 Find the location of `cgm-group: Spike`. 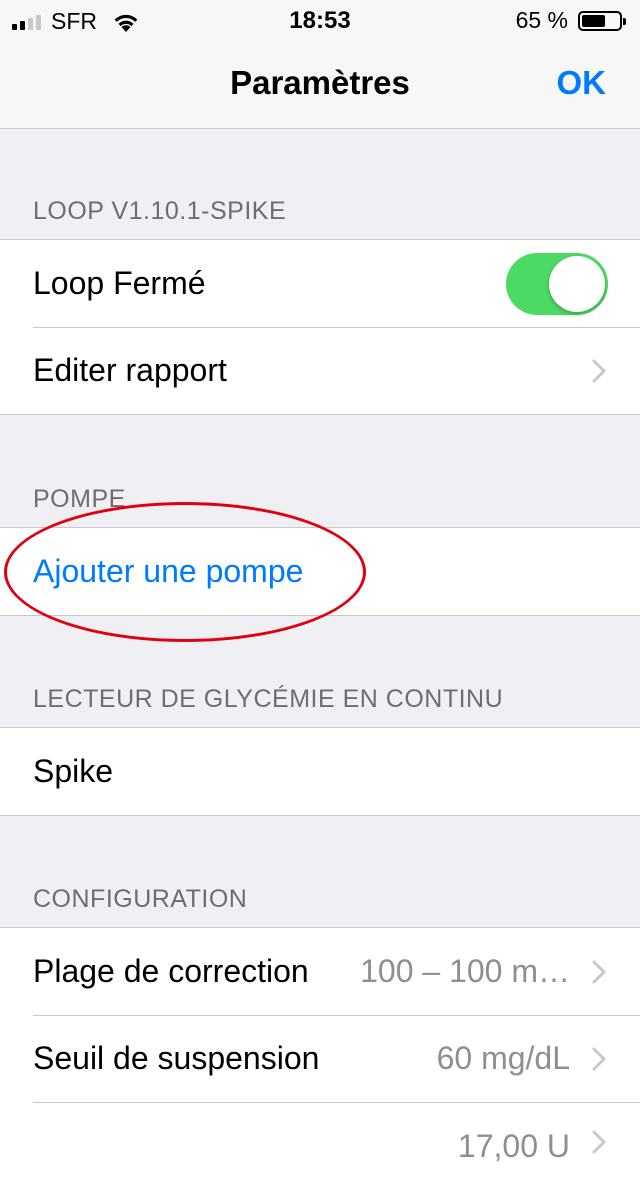

cgm-group: Spike is located at coordinates (320, 771).